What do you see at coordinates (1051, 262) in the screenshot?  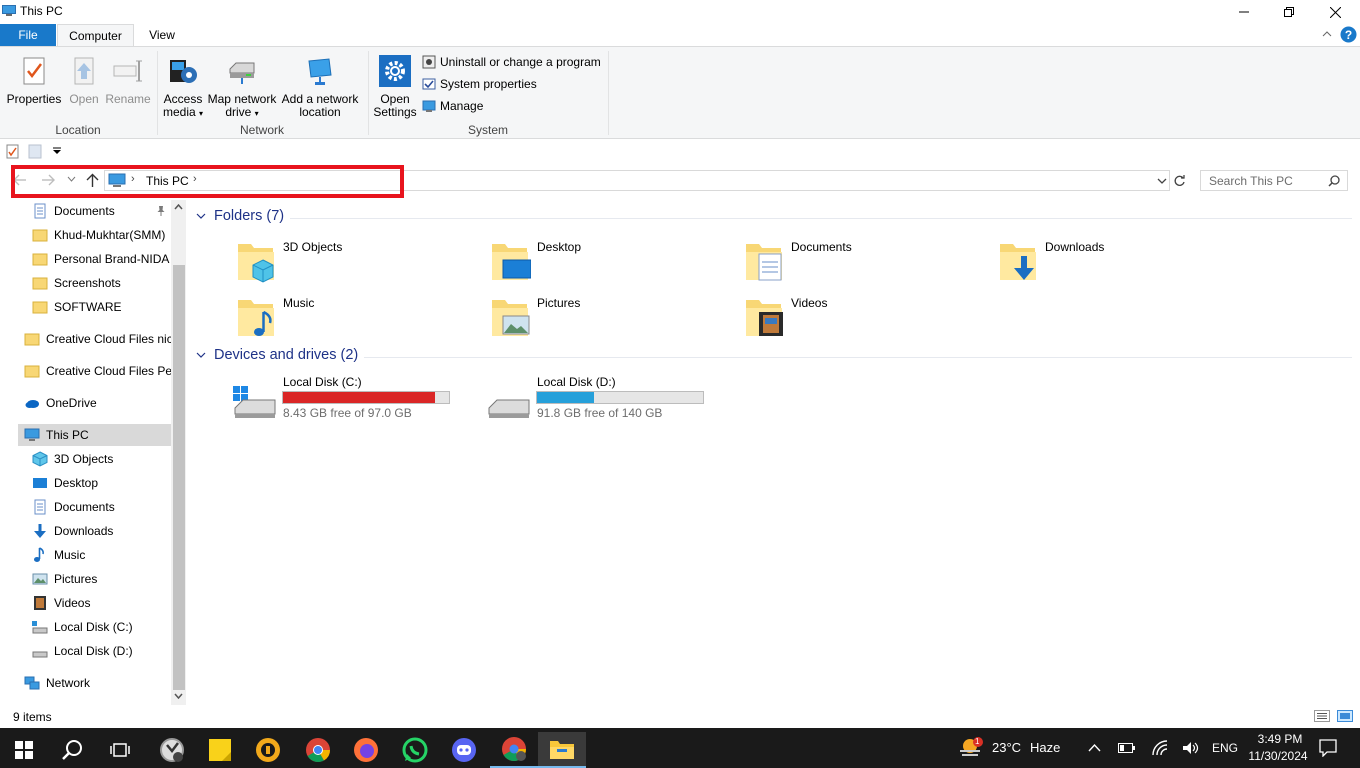 I see `folder-downloads: Downloads` at bounding box center [1051, 262].